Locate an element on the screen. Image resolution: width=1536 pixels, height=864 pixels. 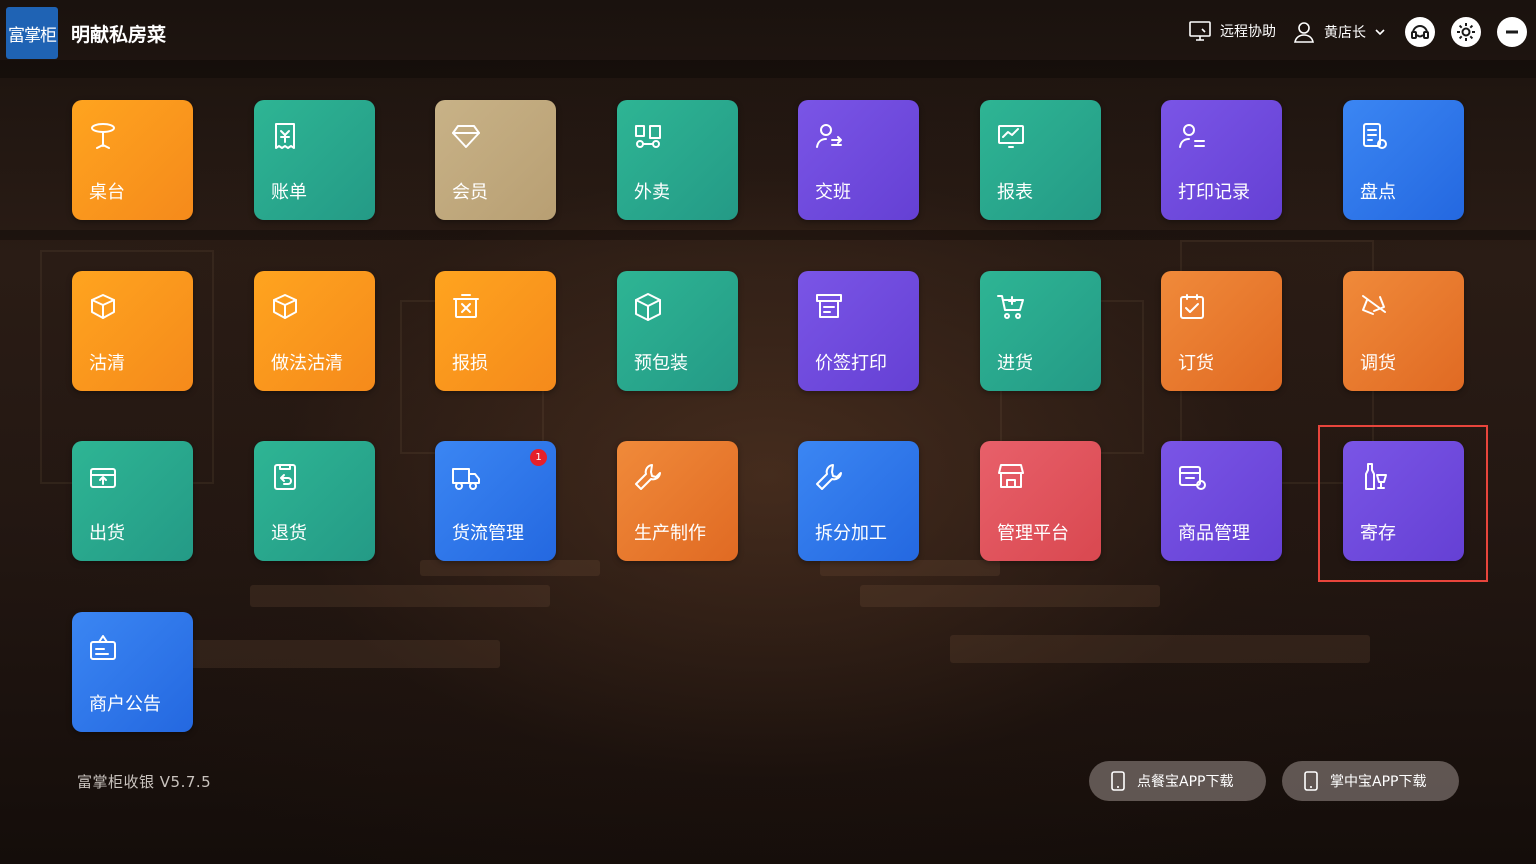
tile-9: 沽清 is located at coordinates (132, 331).